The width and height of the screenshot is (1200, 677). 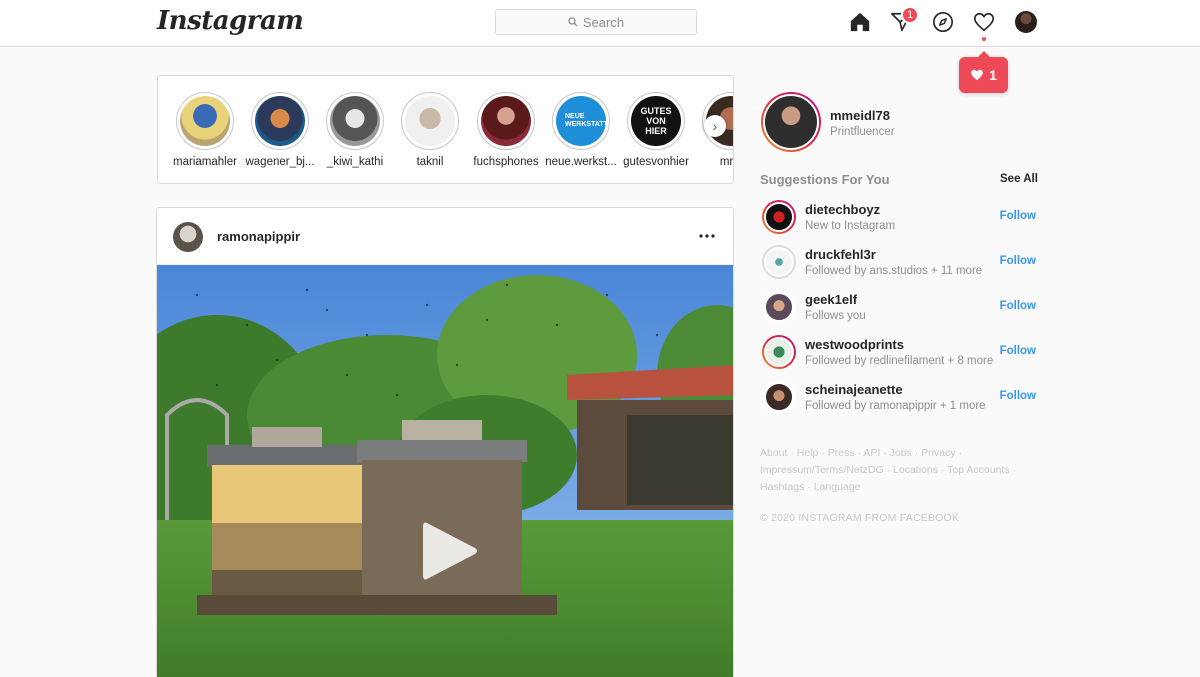 I want to click on story-username: taknil, so click(x=430, y=162).